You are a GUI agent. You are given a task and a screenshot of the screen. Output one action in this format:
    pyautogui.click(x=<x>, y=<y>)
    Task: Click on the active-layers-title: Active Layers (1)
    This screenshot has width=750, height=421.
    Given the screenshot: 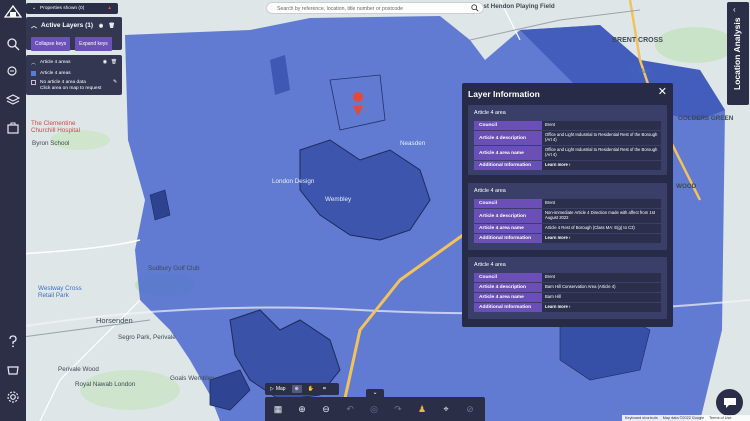 What is the action you would take?
    pyautogui.click(x=67, y=25)
    